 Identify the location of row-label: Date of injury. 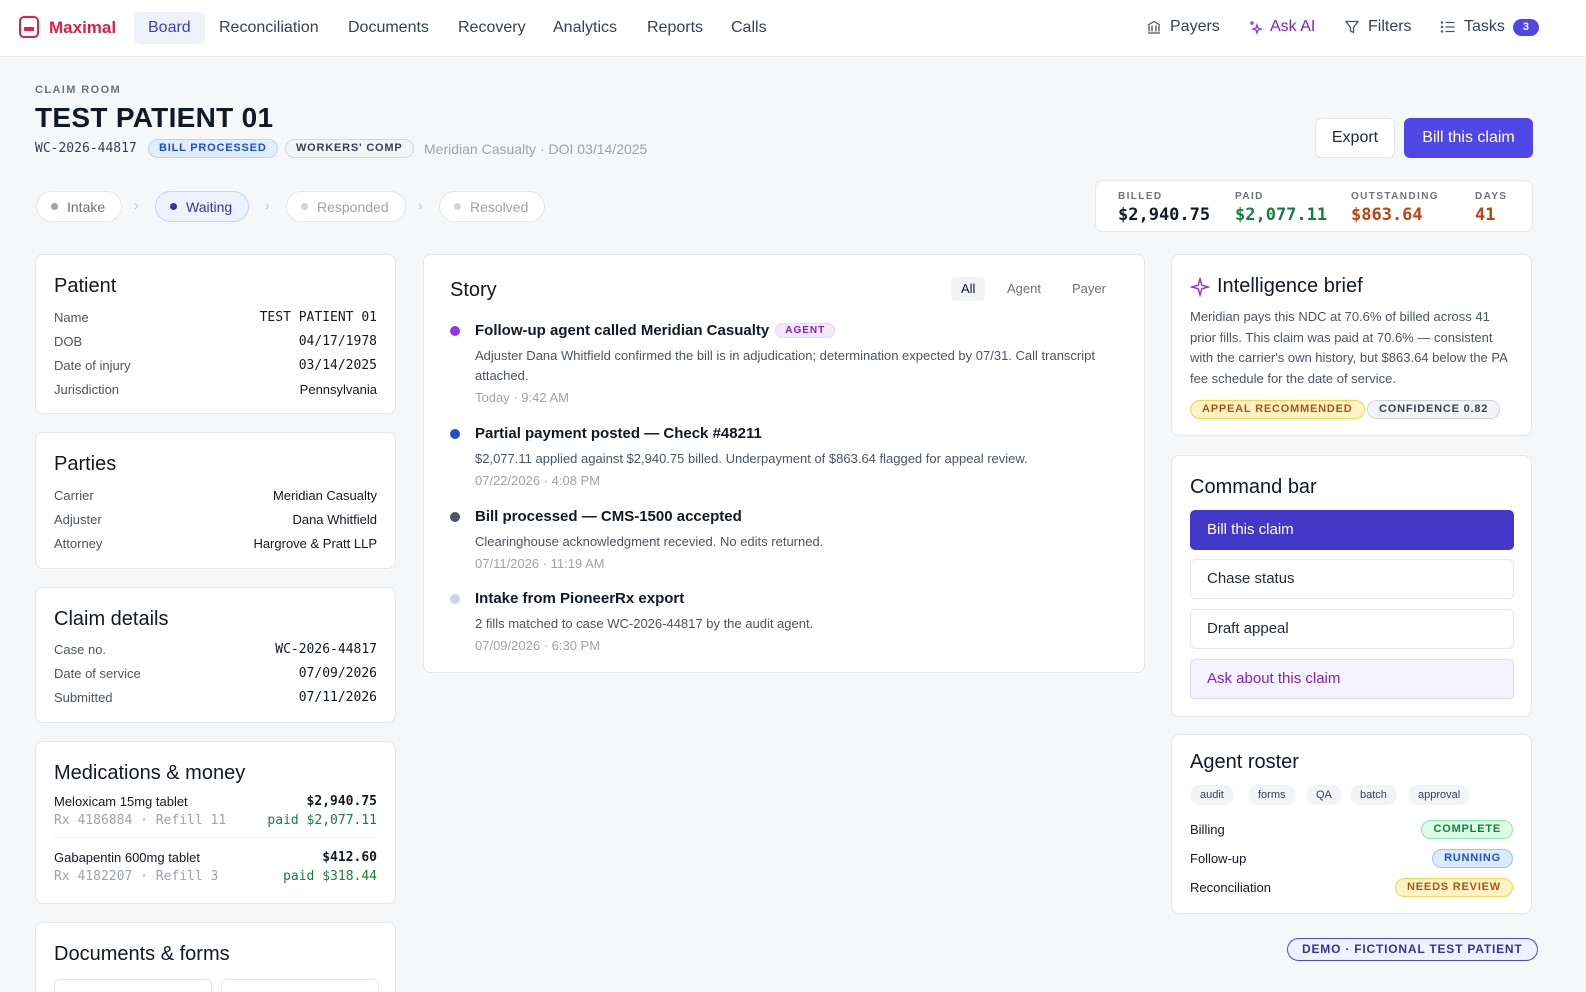
(92, 365).